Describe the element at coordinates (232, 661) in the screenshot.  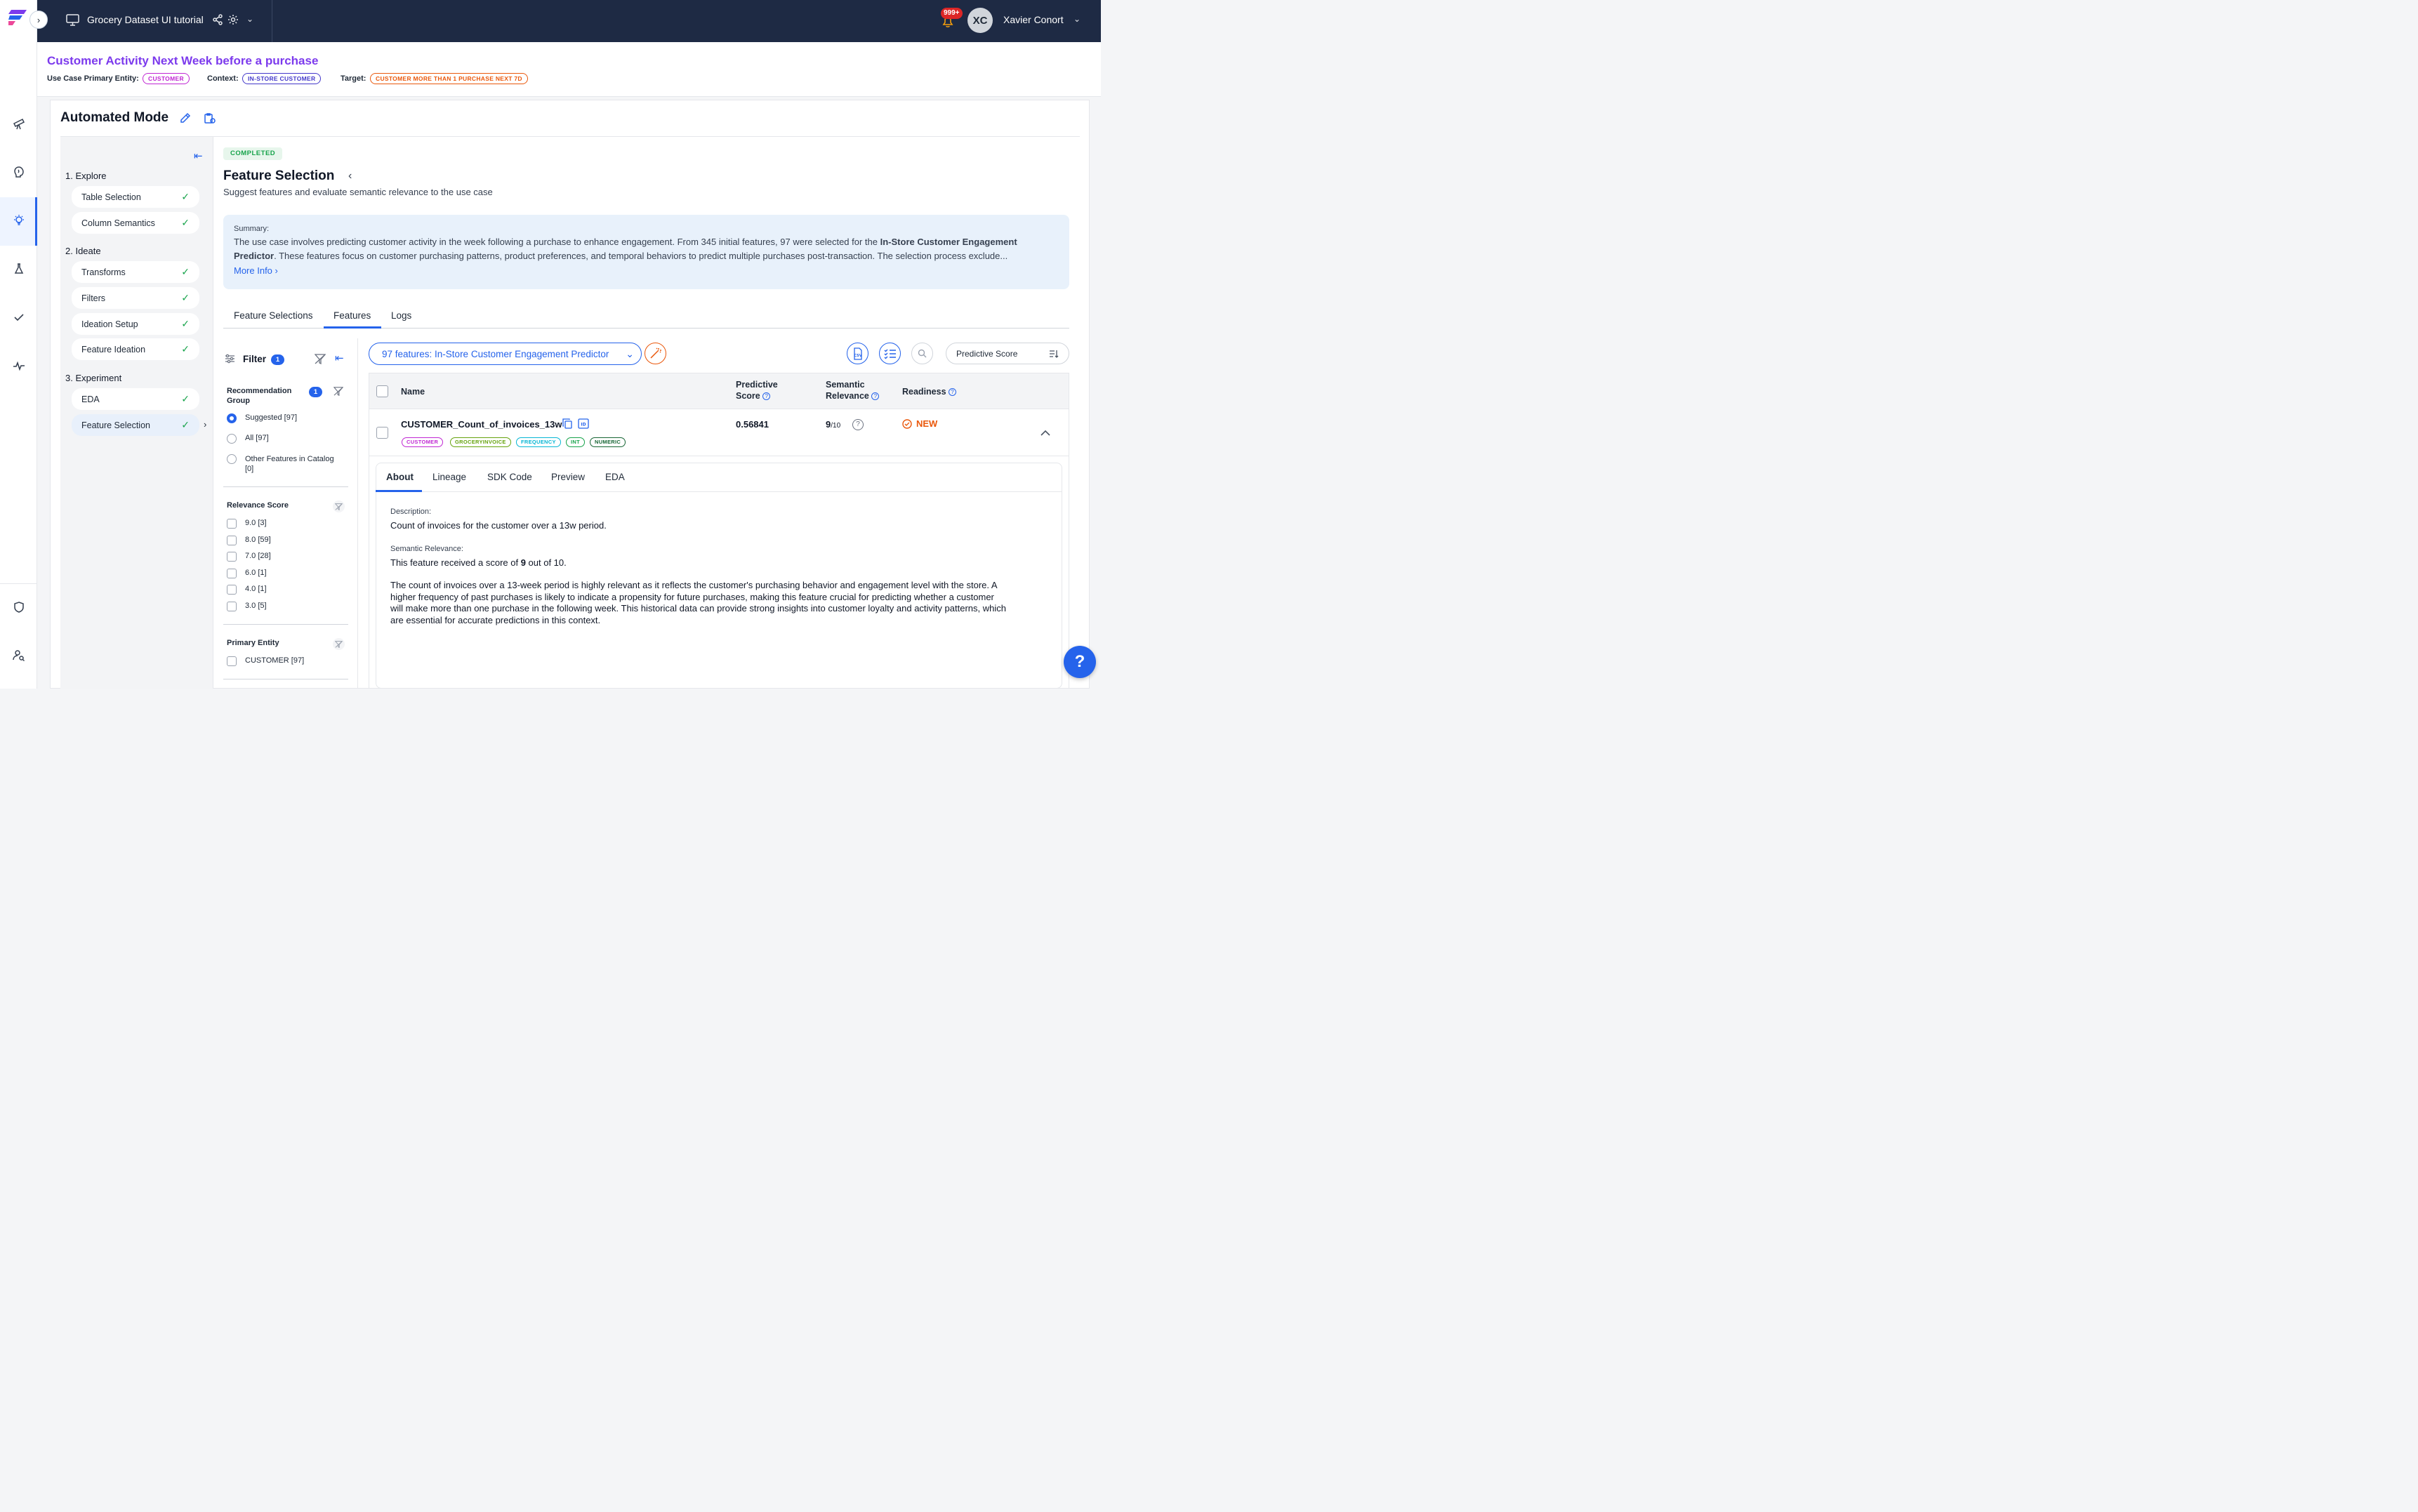
I see `checkbox-entity-customer` at that location.